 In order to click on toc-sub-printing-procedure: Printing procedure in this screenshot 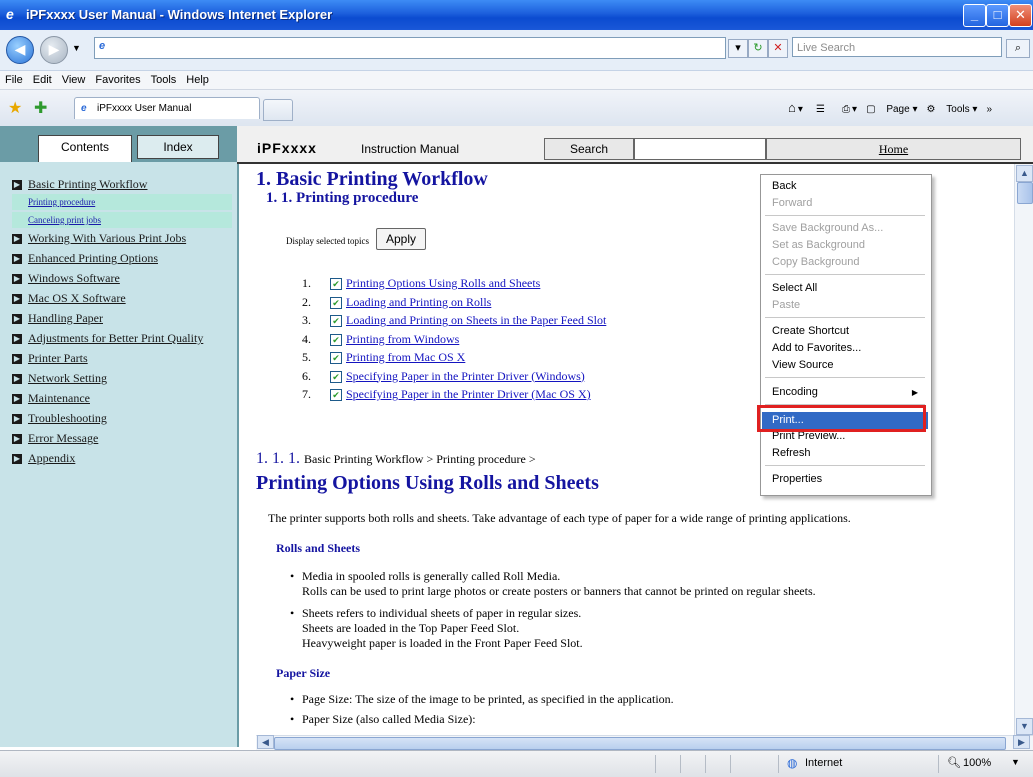, I will do `click(122, 202)`.